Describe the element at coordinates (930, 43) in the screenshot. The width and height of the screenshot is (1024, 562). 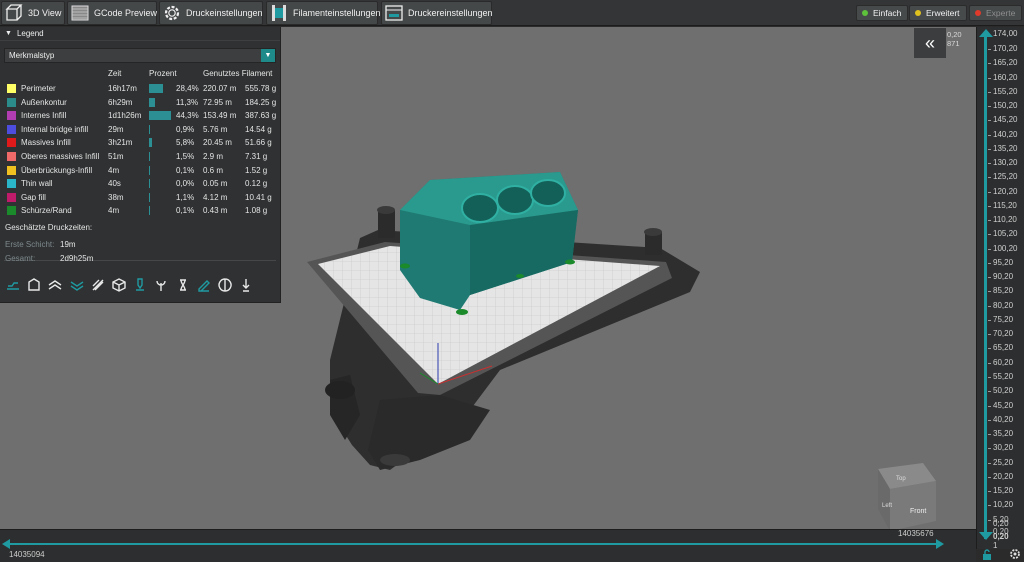
I see `collapse-sidebar-button: «` at that location.